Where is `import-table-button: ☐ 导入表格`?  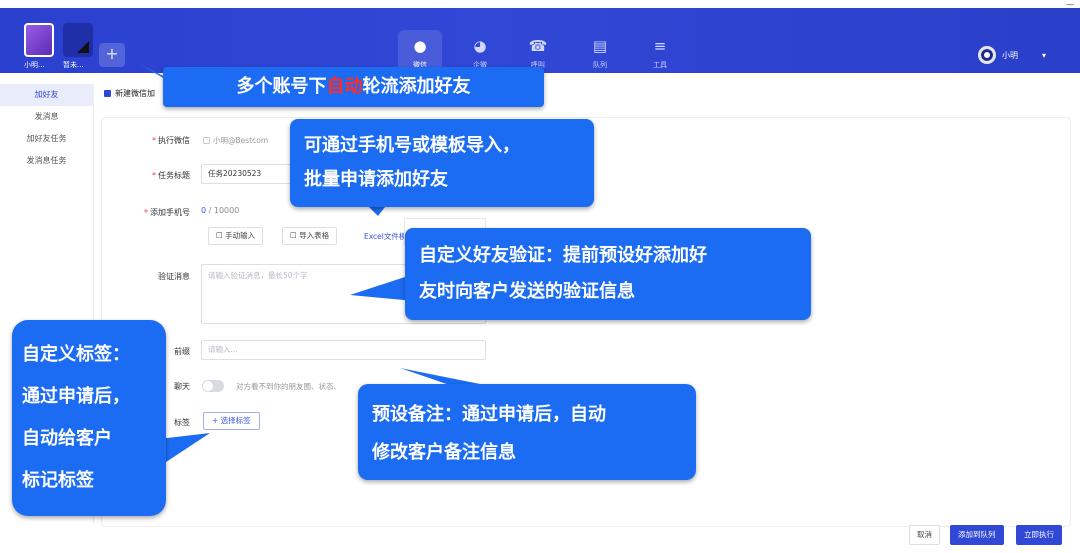 import-table-button: ☐ 导入表格 is located at coordinates (310, 236).